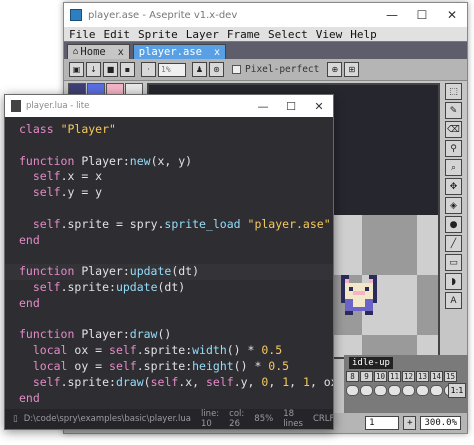 The width and height of the screenshot is (474, 445). Describe the element at coordinates (453, 110) in the screenshot. I see `pencil-icon: ✎` at that location.